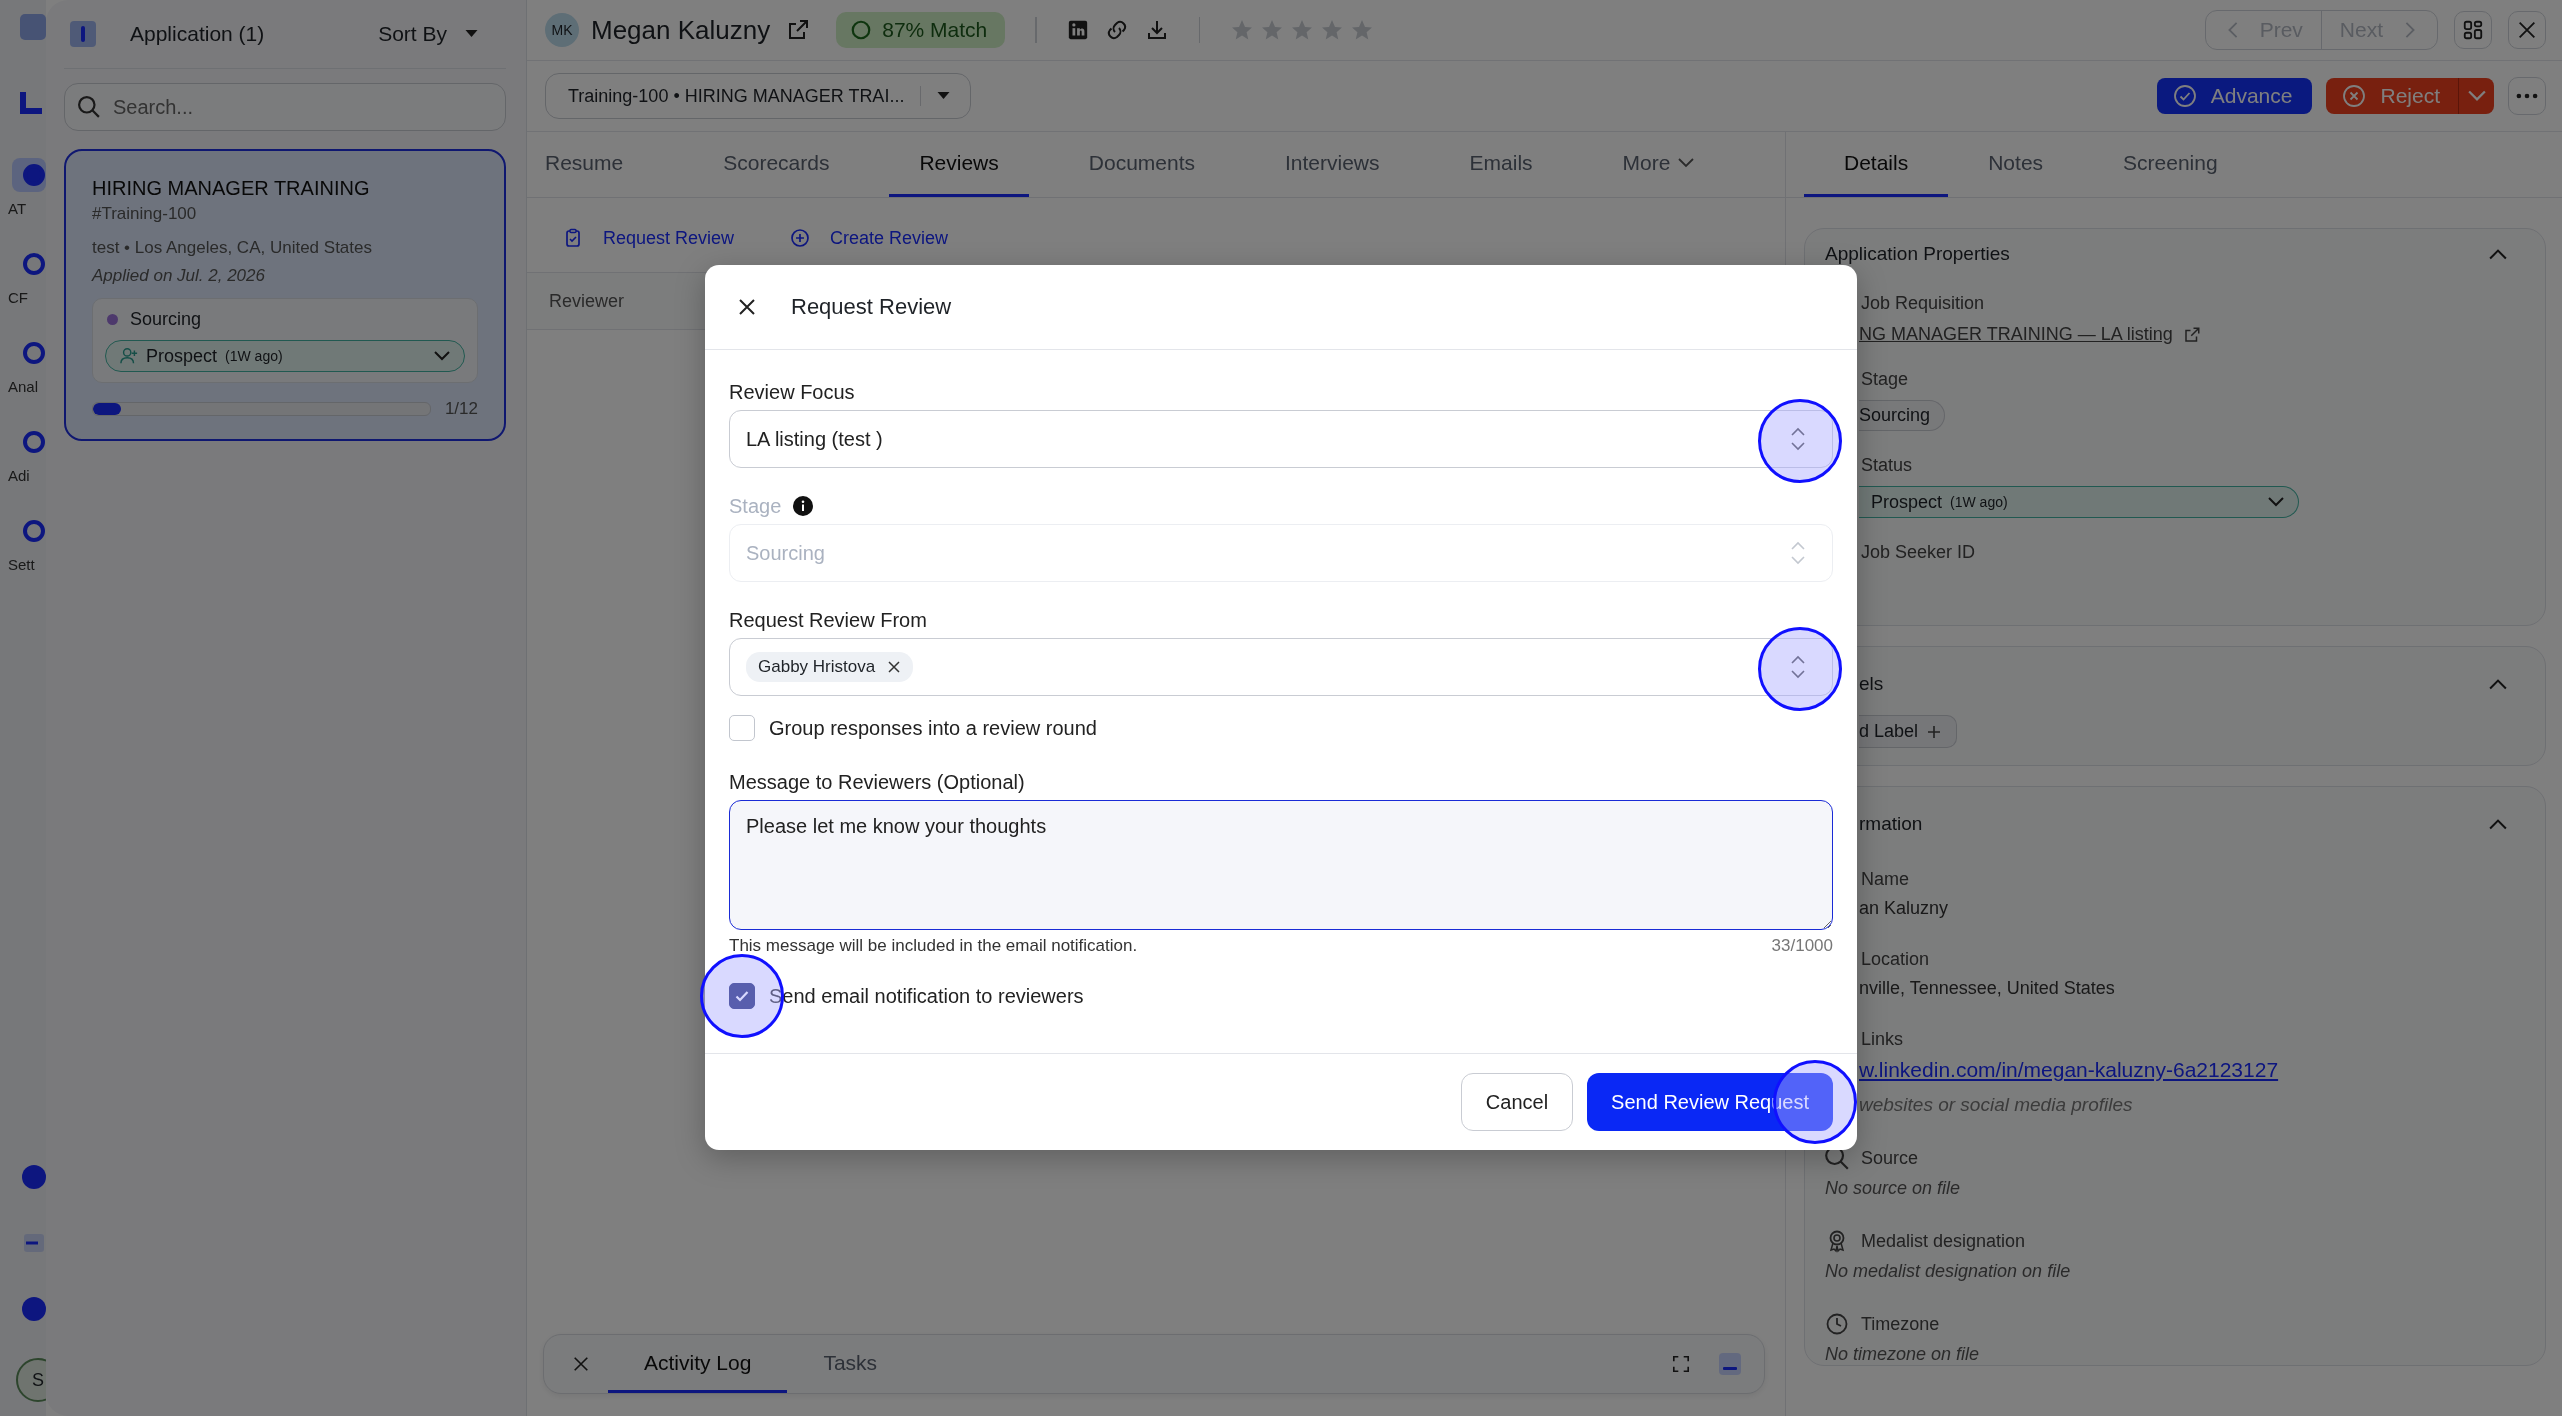 The width and height of the screenshot is (2562, 1416). Describe the element at coordinates (129, 356) in the screenshot. I see `person-plus-icon` at that location.